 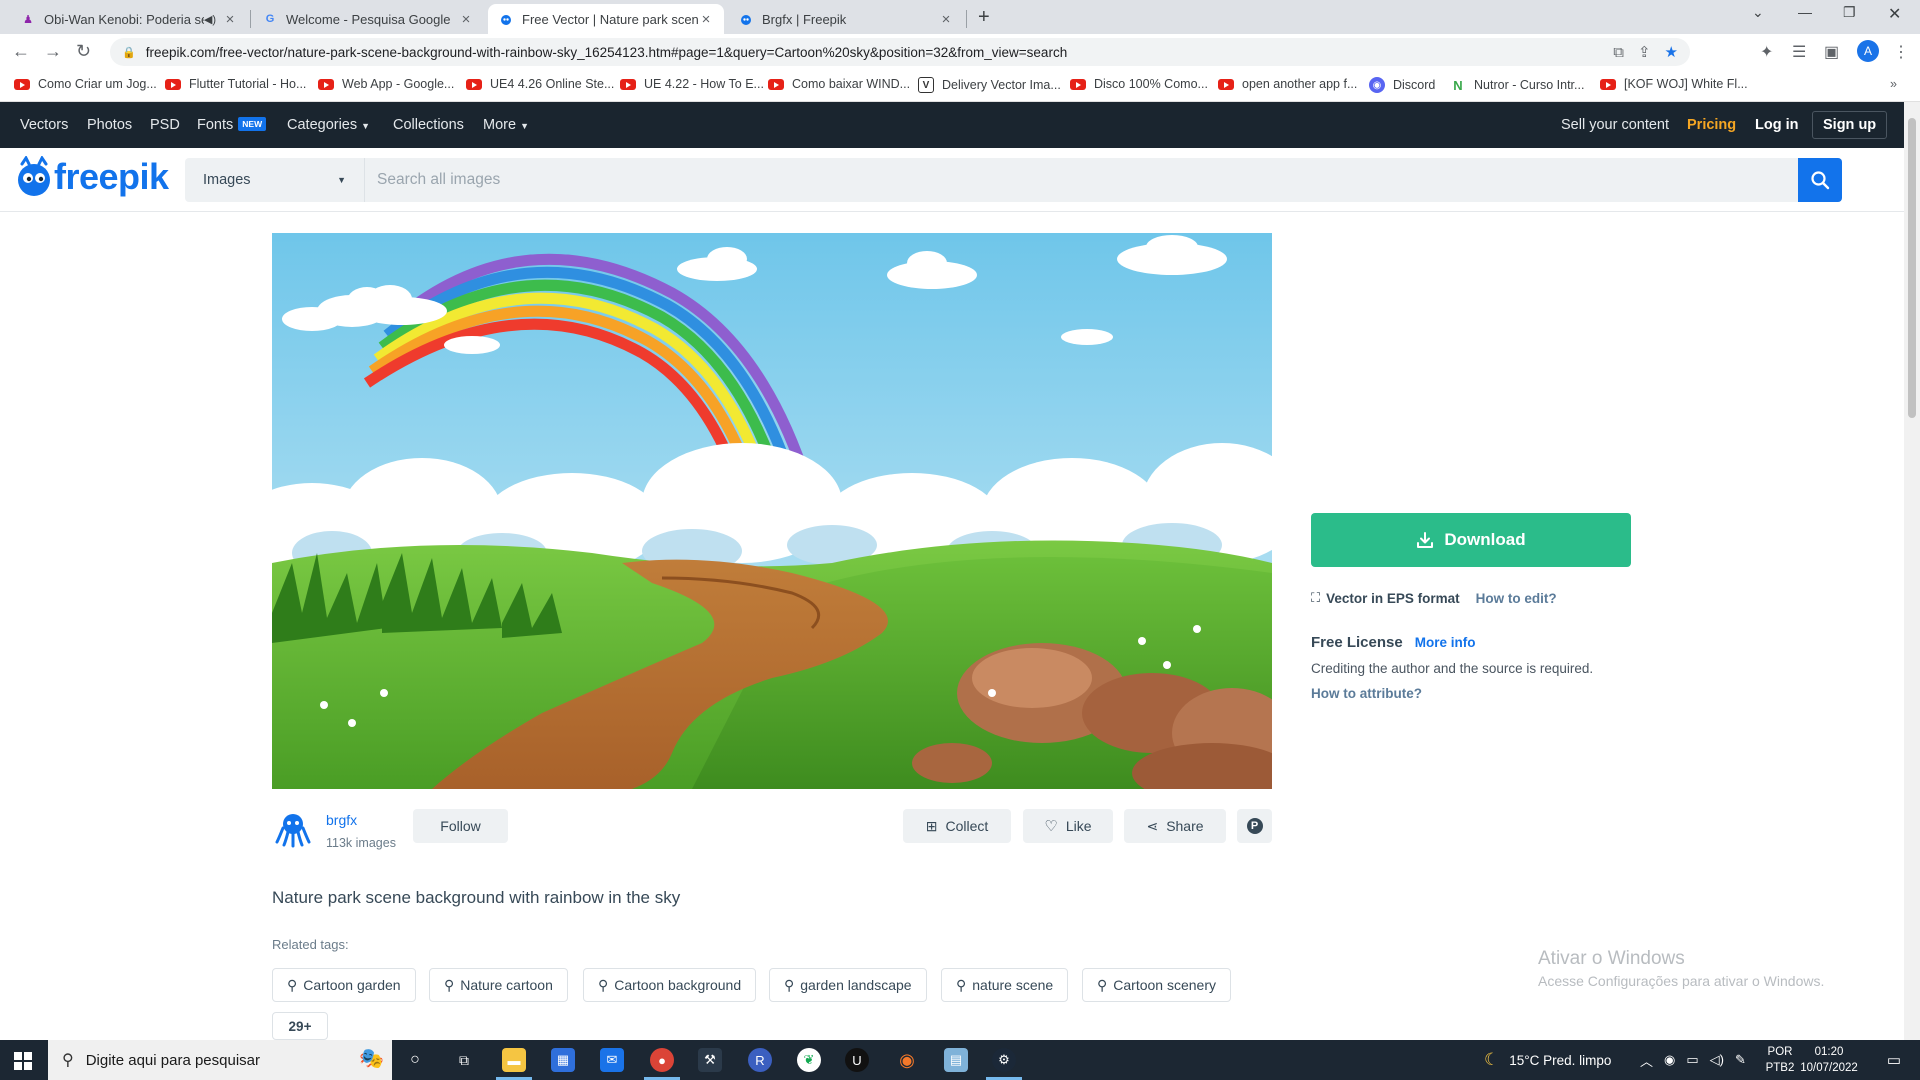 What do you see at coordinates (1831, 52) in the screenshot?
I see `side-panel-icon: ▣` at bounding box center [1831, 52].